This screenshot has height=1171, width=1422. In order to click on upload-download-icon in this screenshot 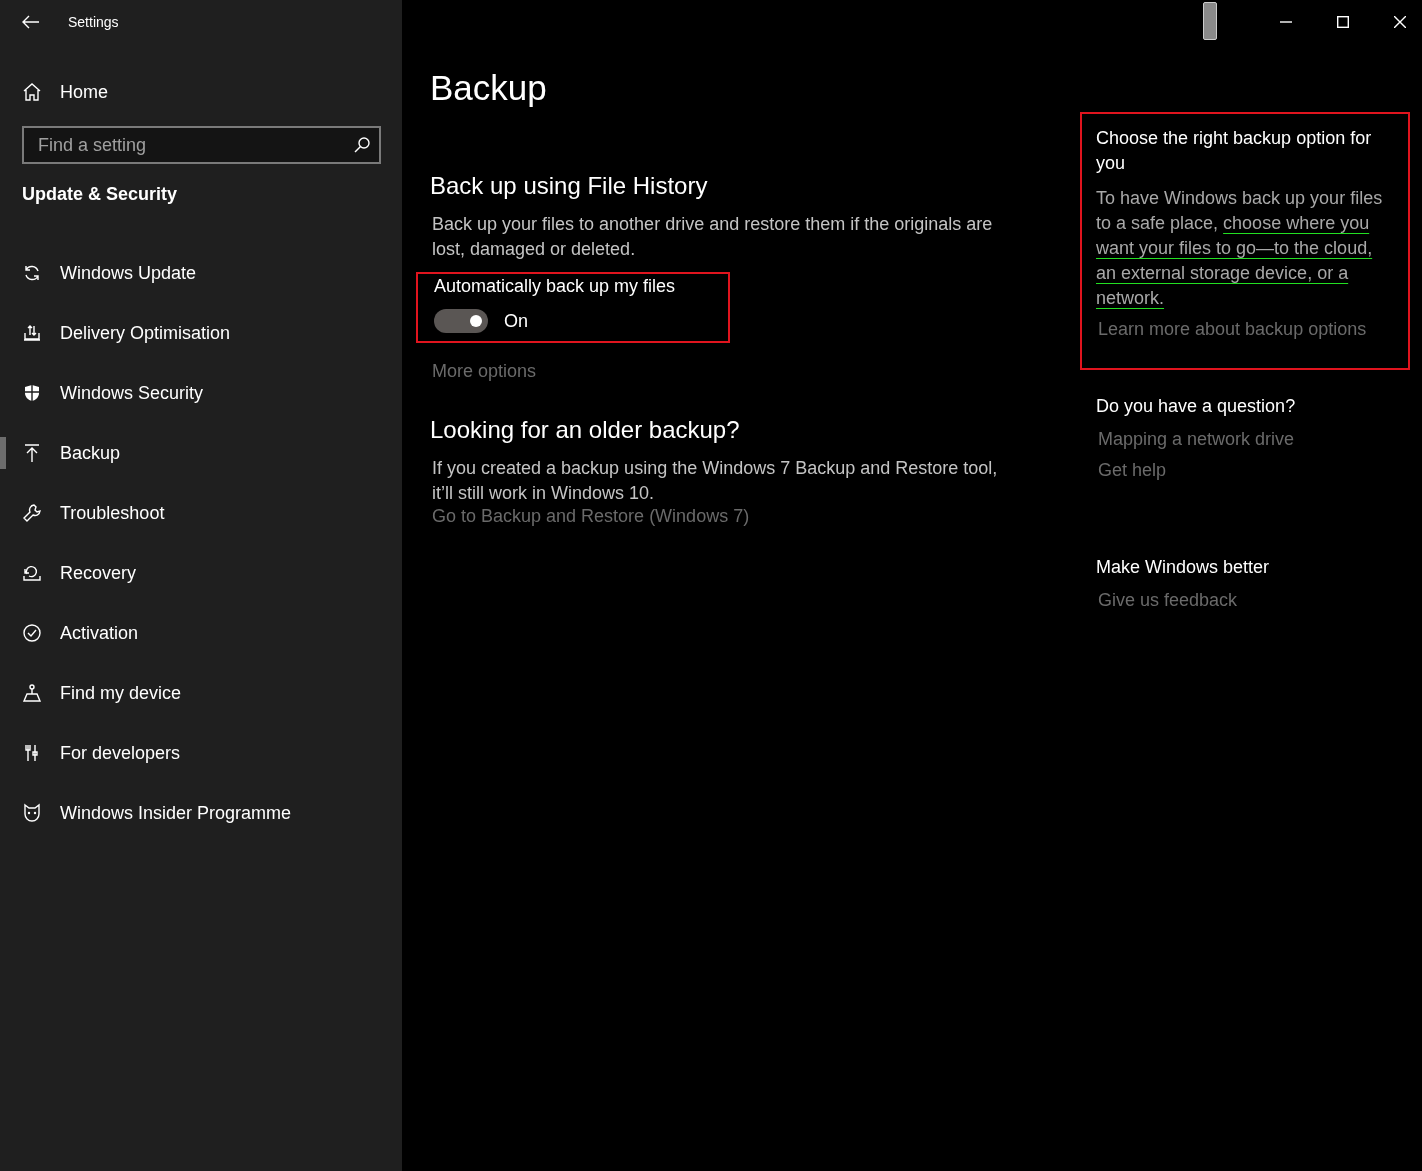, I will do `click(32, 333)`.